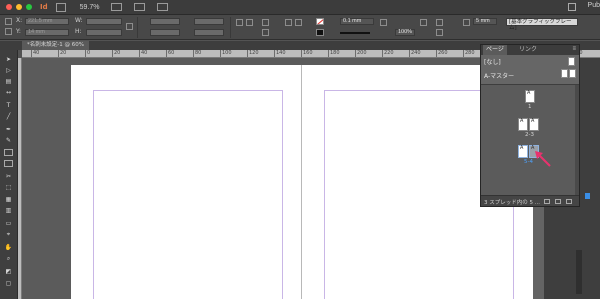 The width and height of the screenshot is (600, 299). I want to click on rectangle-frame-tool-icon, so click(8, 152).